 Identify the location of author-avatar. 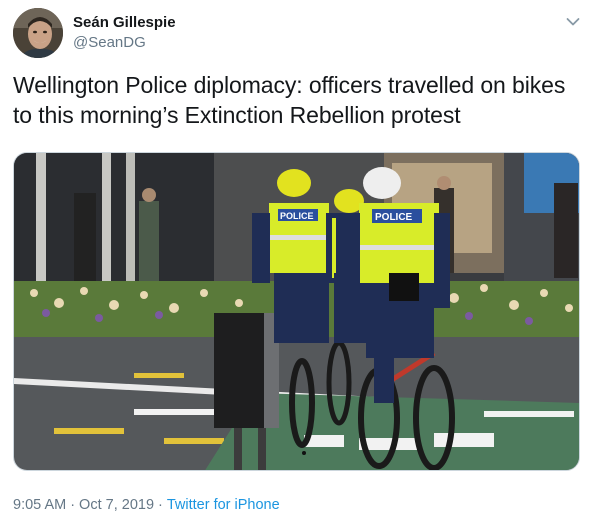
(38, 33).